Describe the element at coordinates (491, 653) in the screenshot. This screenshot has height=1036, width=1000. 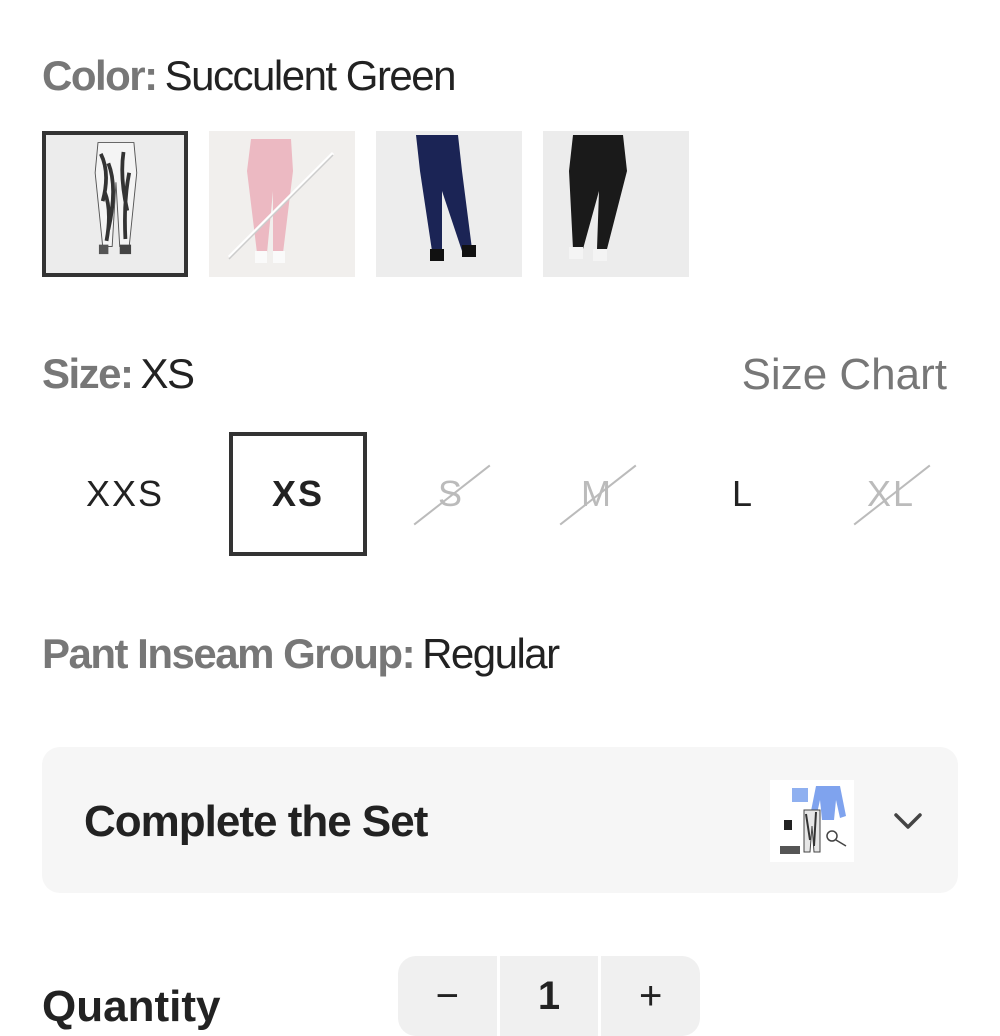
I see `inseam-value: Regular` at that location.